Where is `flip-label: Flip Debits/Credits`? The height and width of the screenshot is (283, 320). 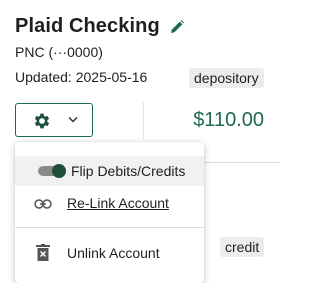 flip-label: Flip Debits/Credits is located at coordinates (128, 171).